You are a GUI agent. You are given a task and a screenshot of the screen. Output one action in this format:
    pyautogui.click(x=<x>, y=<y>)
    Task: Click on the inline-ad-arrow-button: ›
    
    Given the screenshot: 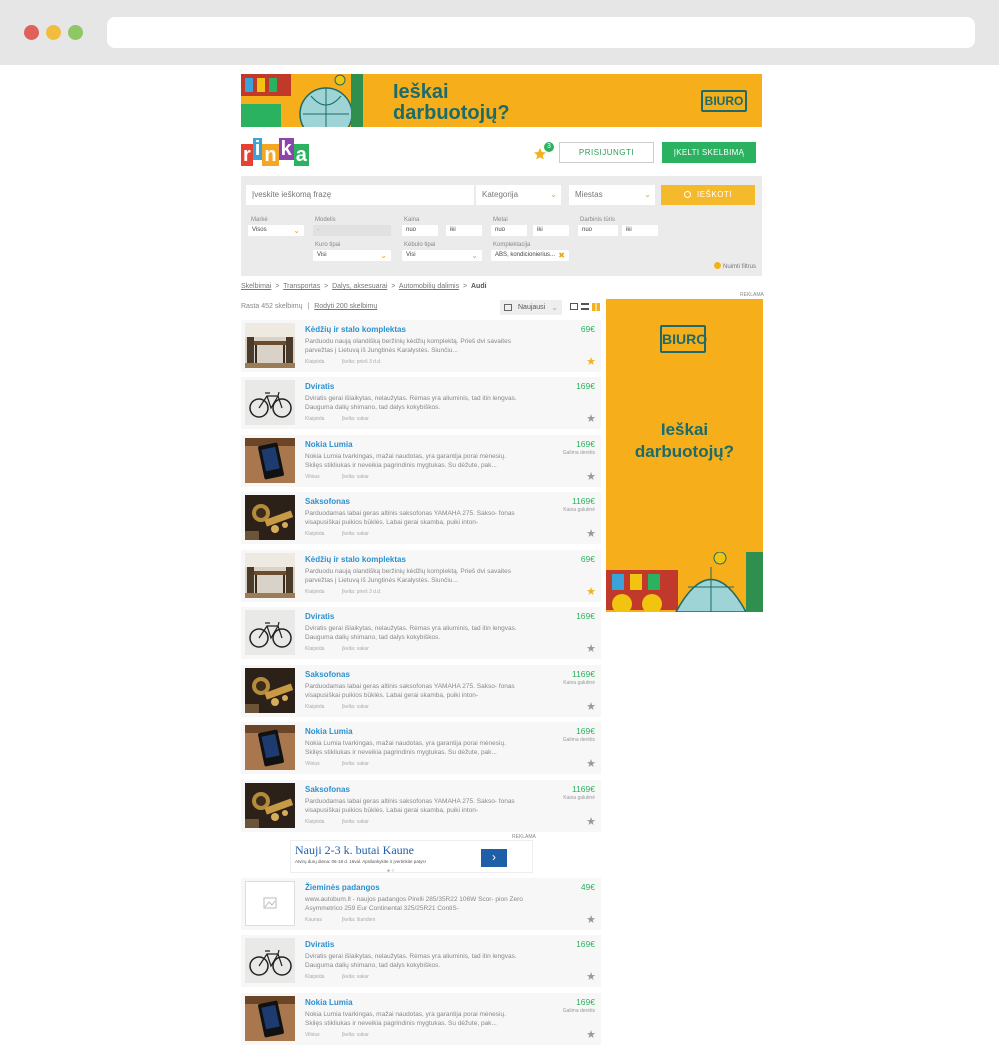 What is the action you would take?
    pyautogui.click(x=494, y=858)
    